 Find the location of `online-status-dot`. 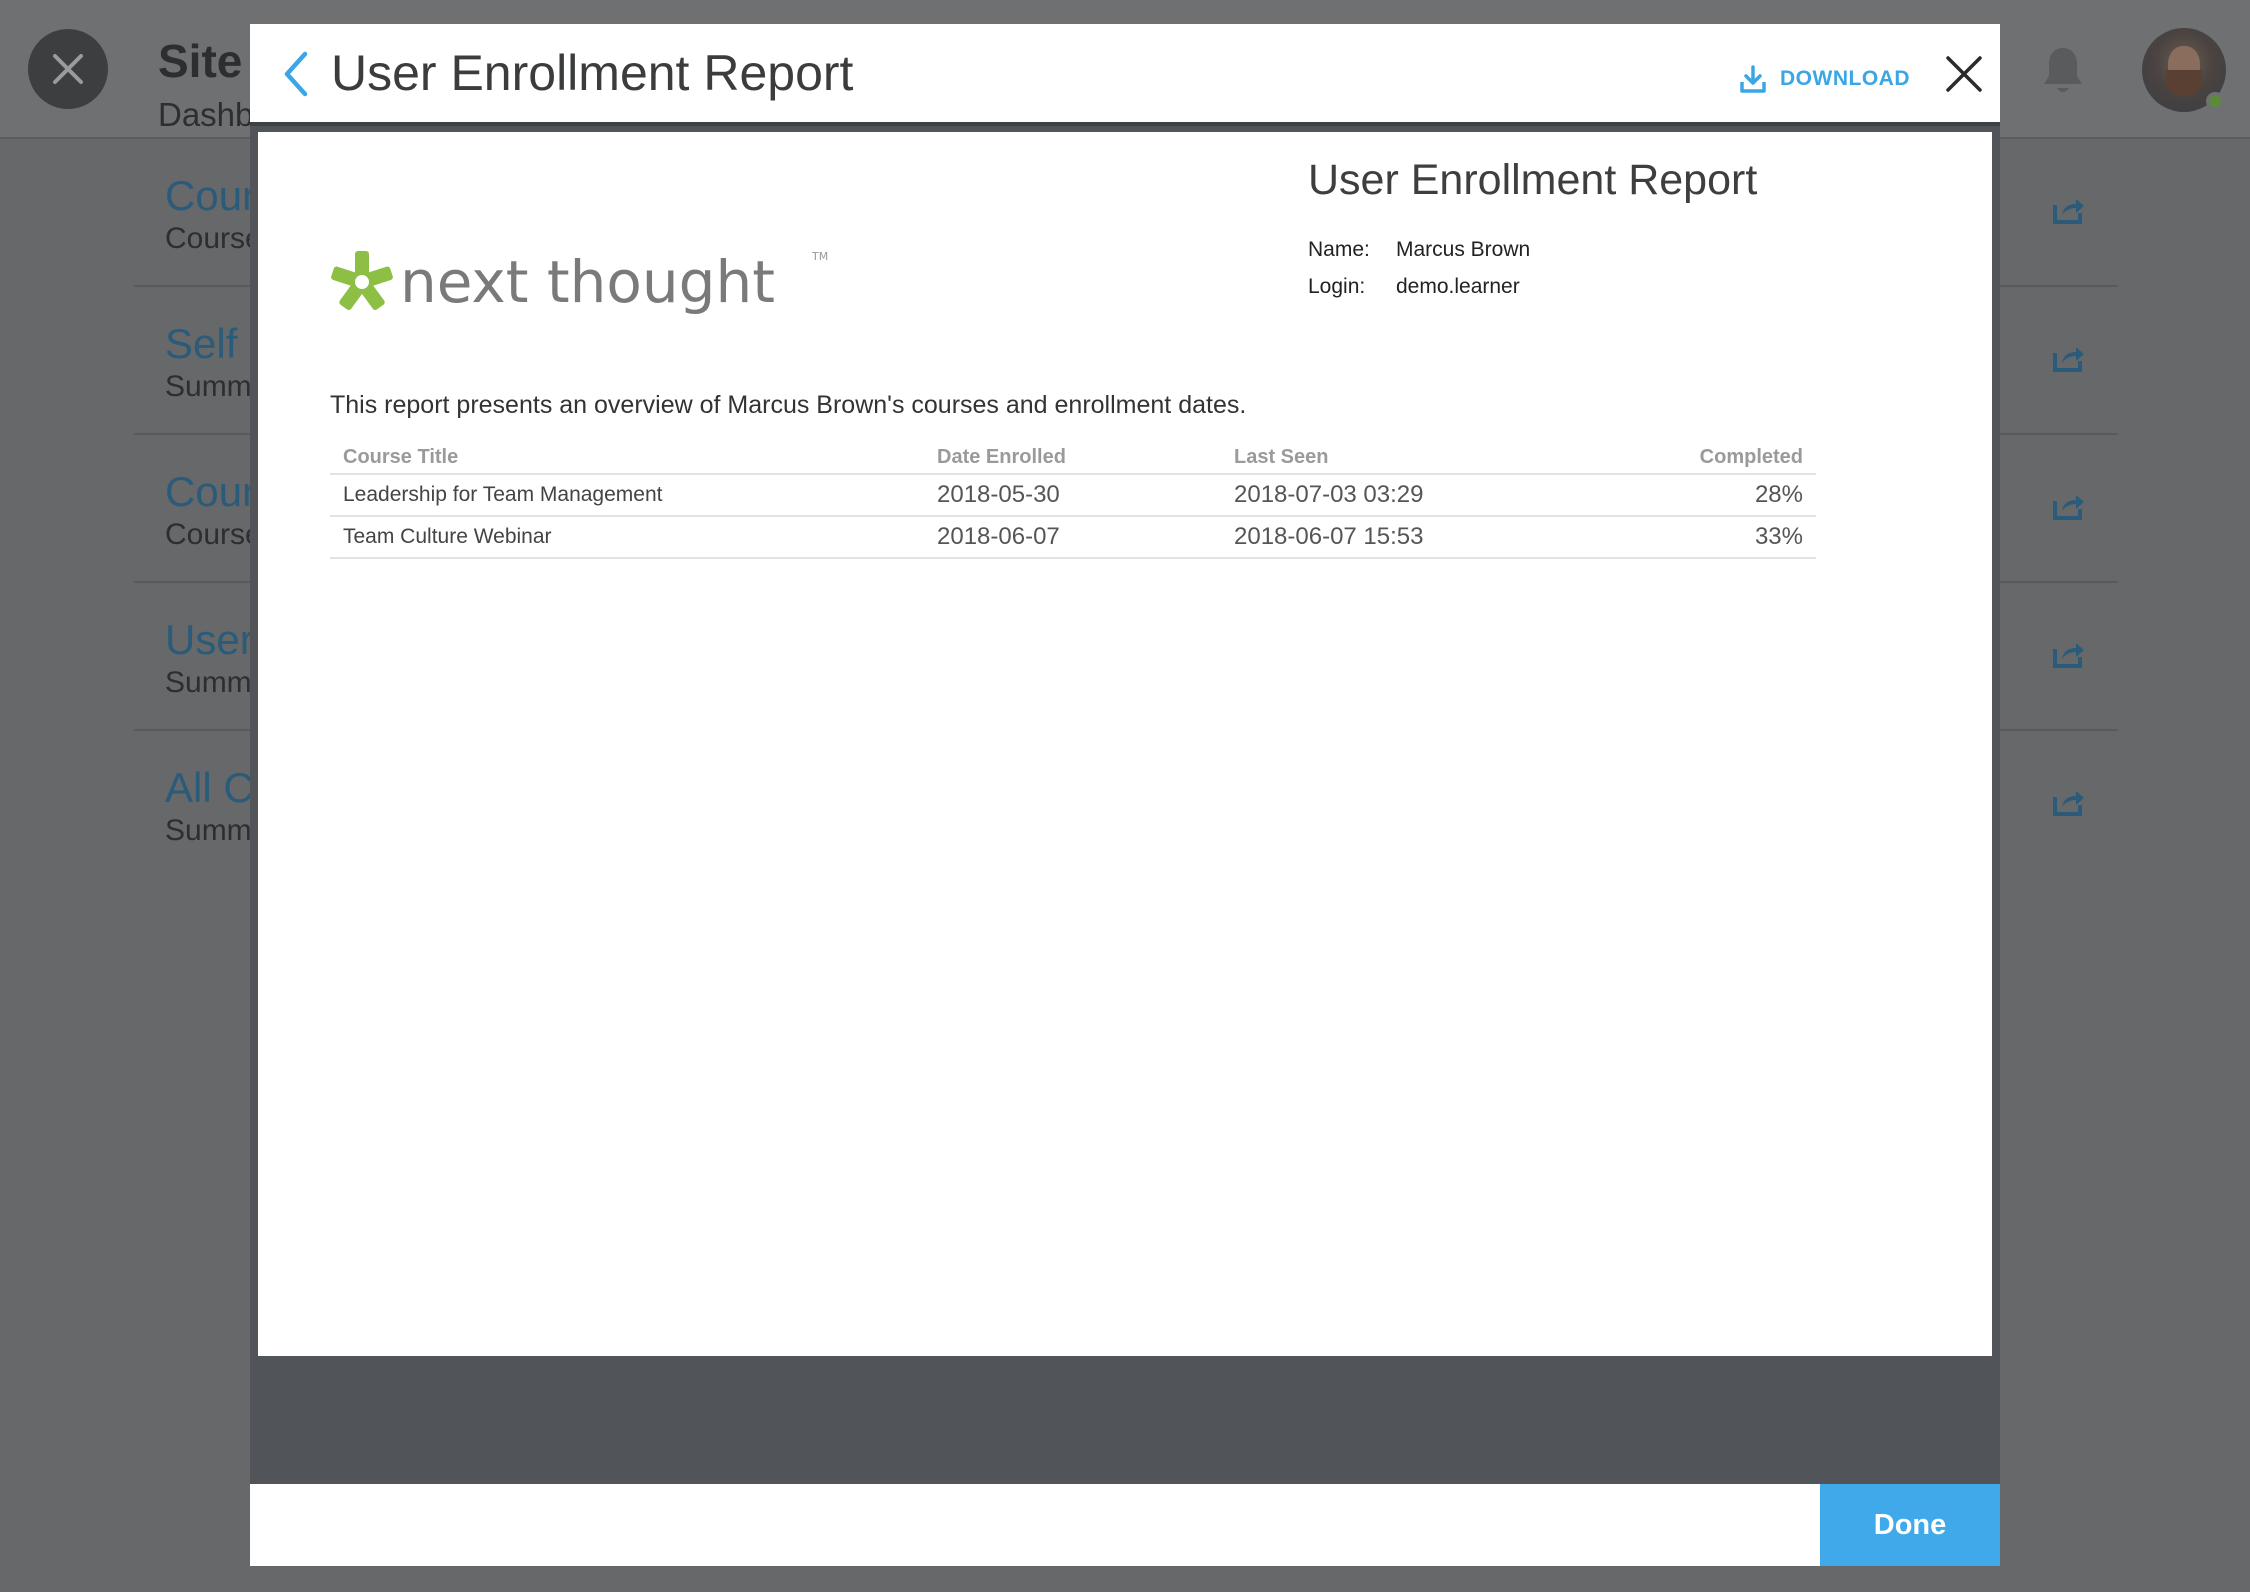

online-status-dot is located at coordinates (2215, 101).